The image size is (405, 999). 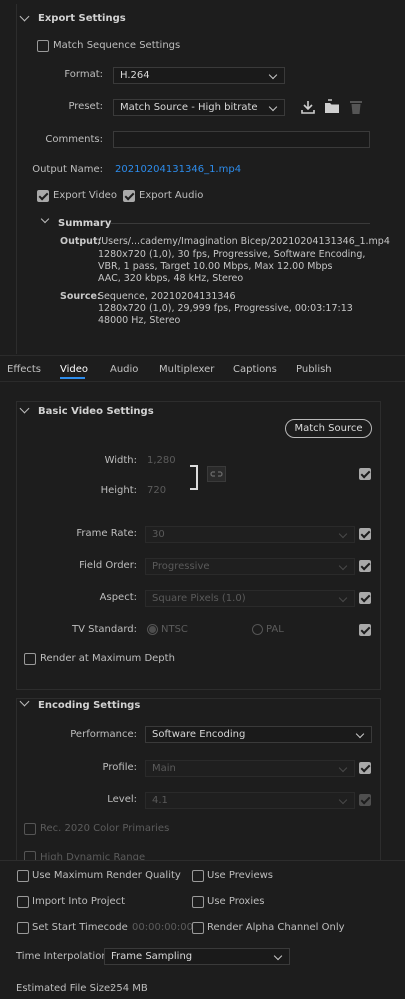 I want to click on tab-audio: Audio, so click(x=124, y=369).